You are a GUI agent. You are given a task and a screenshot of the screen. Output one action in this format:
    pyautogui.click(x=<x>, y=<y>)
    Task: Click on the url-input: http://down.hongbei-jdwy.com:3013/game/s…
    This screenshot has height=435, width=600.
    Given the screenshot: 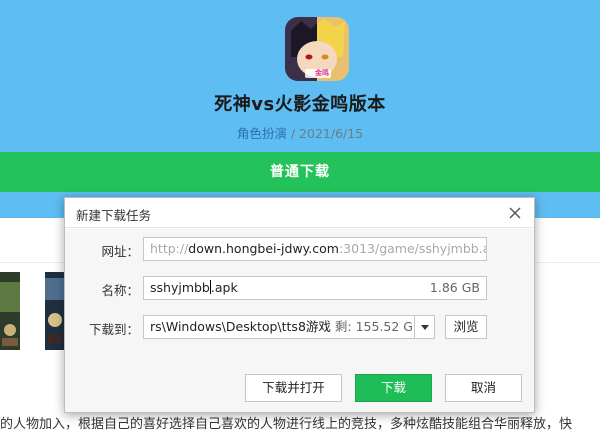 What is the action you would take?
    pyautogui.click(x=315, y=249)
    